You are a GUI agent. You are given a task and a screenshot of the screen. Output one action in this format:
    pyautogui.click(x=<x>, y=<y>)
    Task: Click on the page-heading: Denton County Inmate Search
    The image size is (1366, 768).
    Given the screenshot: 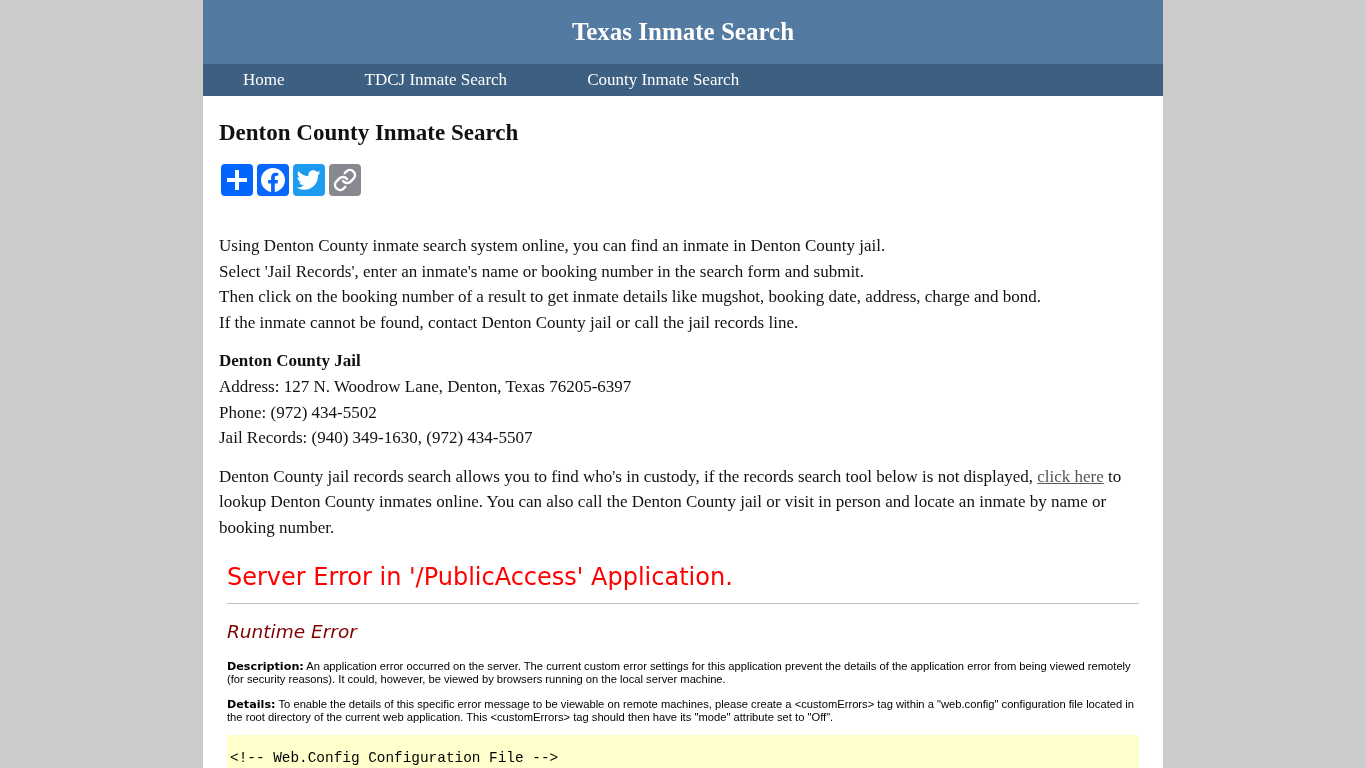 What is the action you would take?
    pyautogui.click(x=369, y=133)
    